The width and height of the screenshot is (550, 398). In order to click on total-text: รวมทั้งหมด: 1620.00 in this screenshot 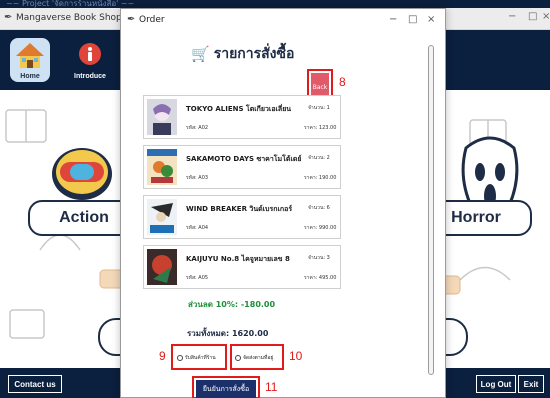, I will do `click(228, 333)`.